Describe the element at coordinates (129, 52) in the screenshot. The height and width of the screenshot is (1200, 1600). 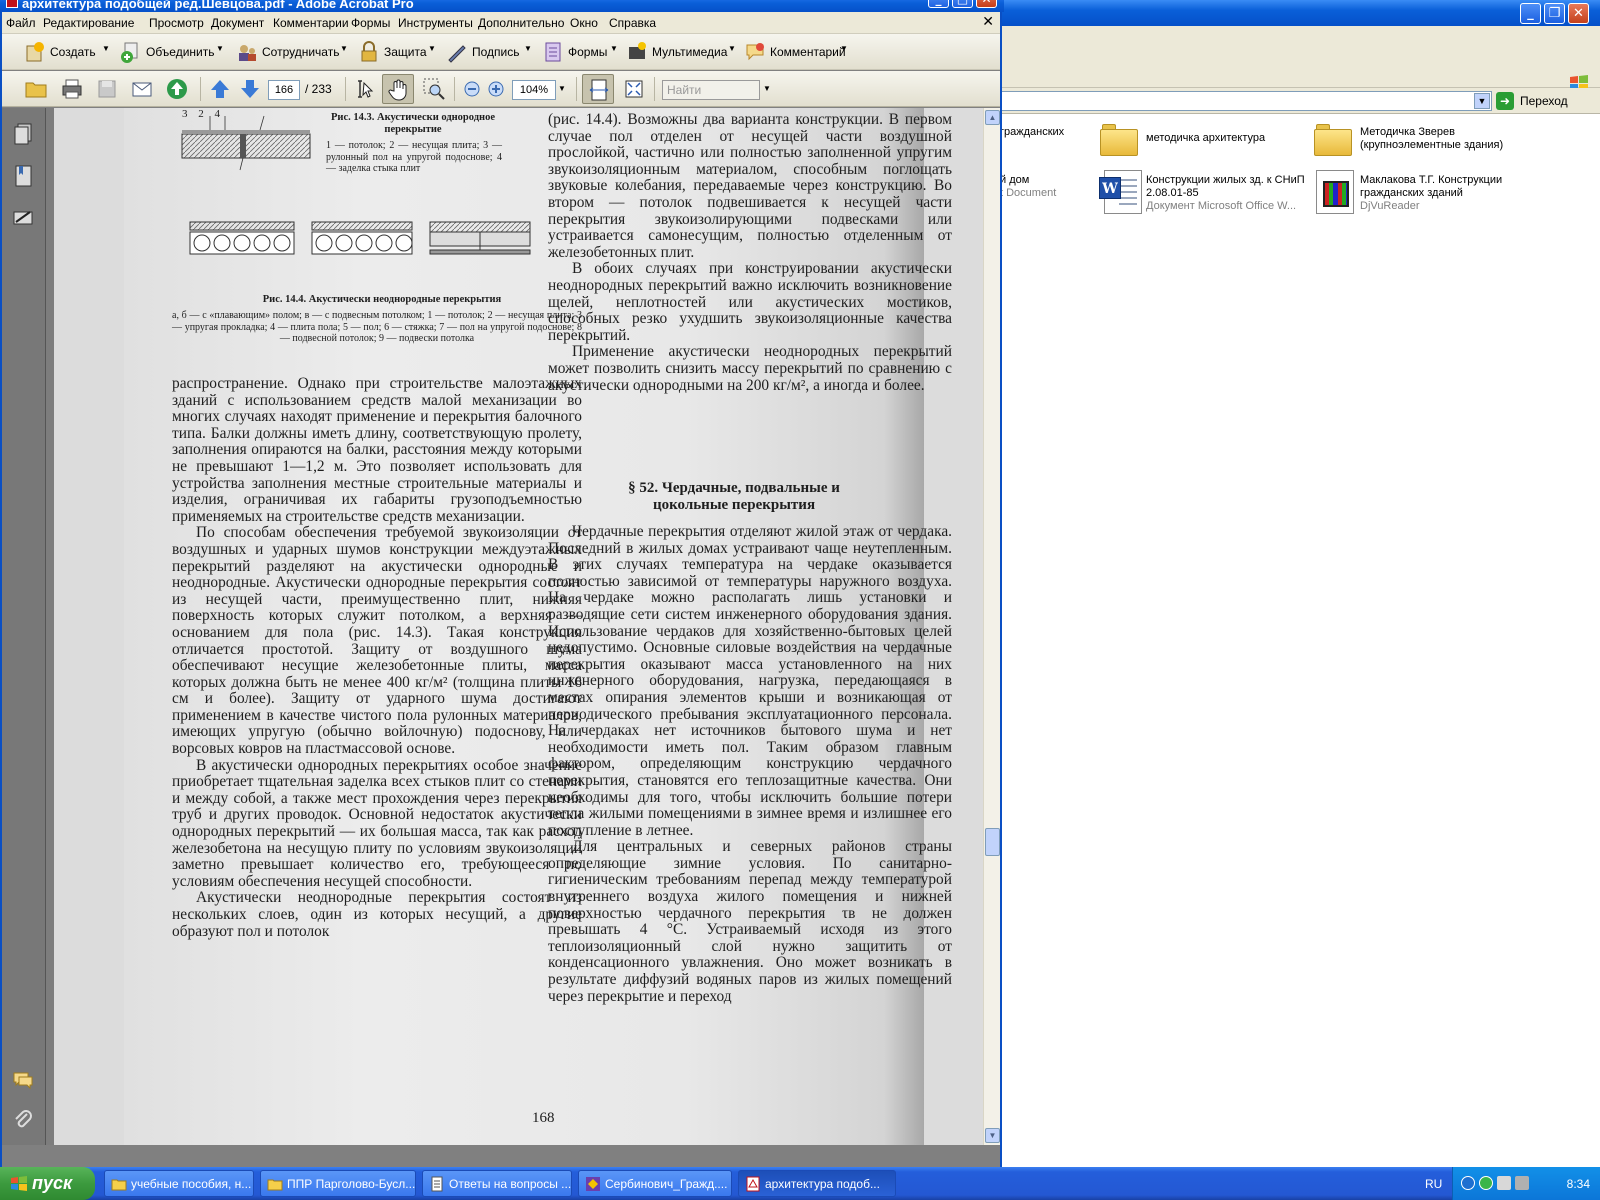
I see `combine-icon` at that location.